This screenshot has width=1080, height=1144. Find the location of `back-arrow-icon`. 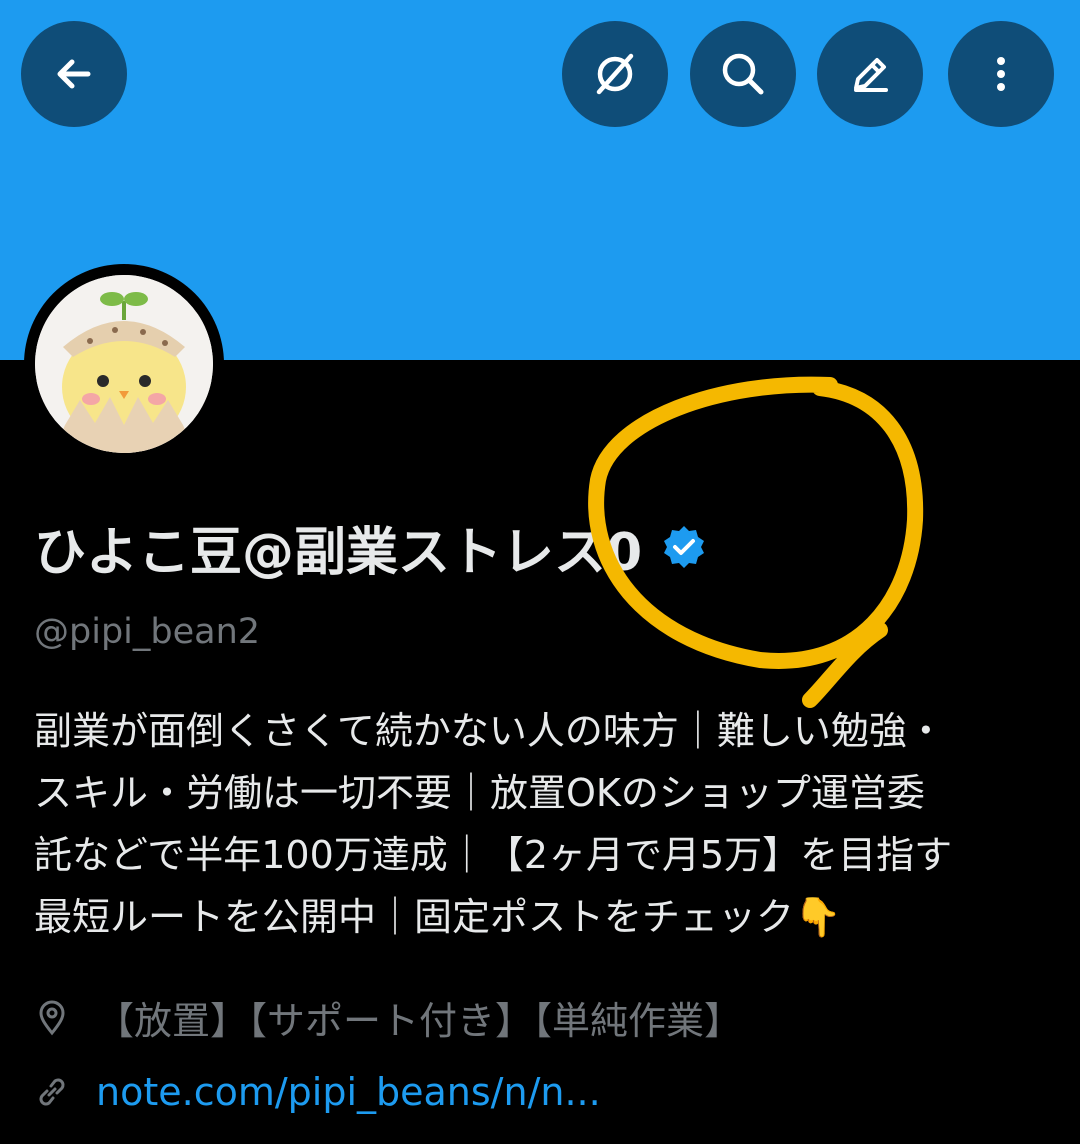

back-arrow-icon is located at coordinates (74, 74).